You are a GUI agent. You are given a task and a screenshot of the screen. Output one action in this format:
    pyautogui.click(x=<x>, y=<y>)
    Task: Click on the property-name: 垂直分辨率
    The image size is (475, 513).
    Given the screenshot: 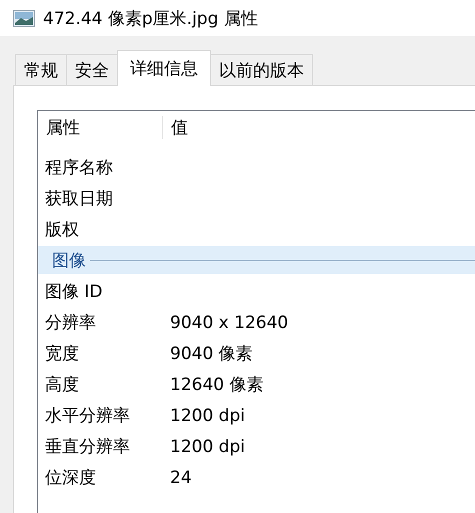 What is the action you would take?
    pyautogui.click(x=87, y=447)
    